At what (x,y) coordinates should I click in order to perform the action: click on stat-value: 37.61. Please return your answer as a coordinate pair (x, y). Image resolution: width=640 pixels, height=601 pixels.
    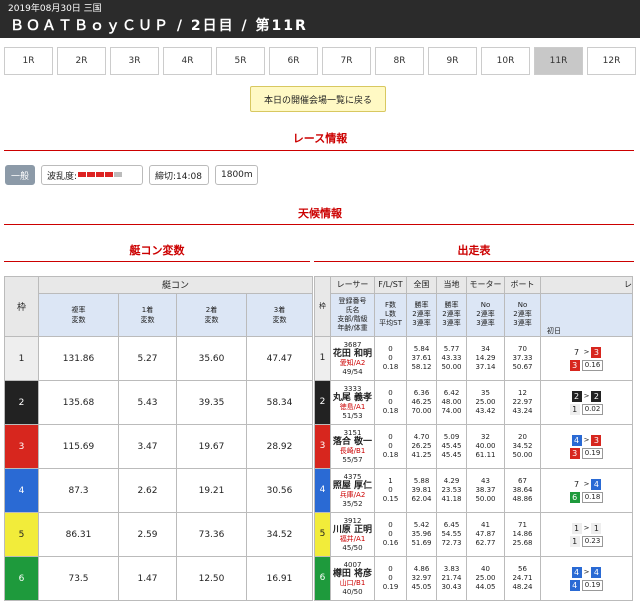
    Looking at the image, I should click on (421, 358).